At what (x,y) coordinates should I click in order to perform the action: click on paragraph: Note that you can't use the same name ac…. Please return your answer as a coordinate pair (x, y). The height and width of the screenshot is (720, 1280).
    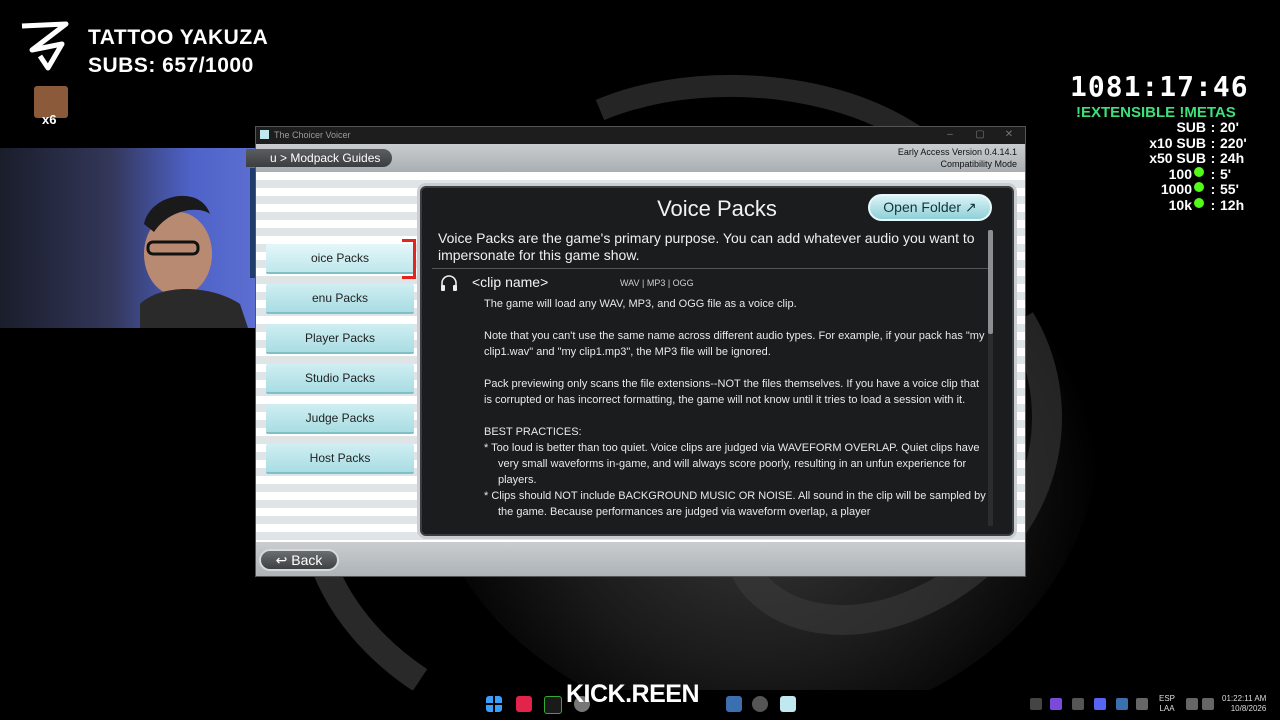
    Looking at the image, I should click on (734, 344).